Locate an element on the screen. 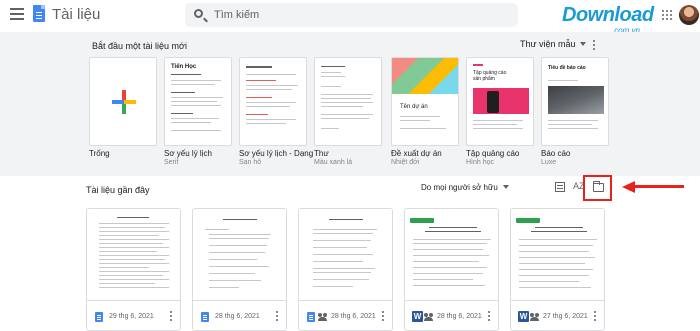 This screenshot has height=331, width=700. search-icon is located at coordinates (198, 13).